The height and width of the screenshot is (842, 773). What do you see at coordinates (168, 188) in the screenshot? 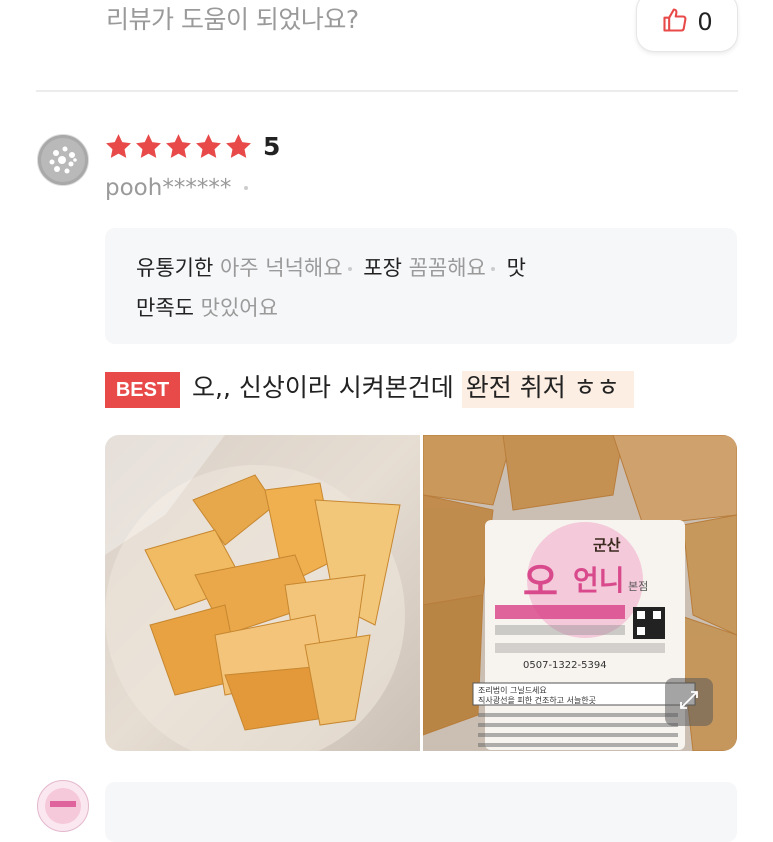
I see `reviewer-username: pooh******` at bounding box center [168, 188].